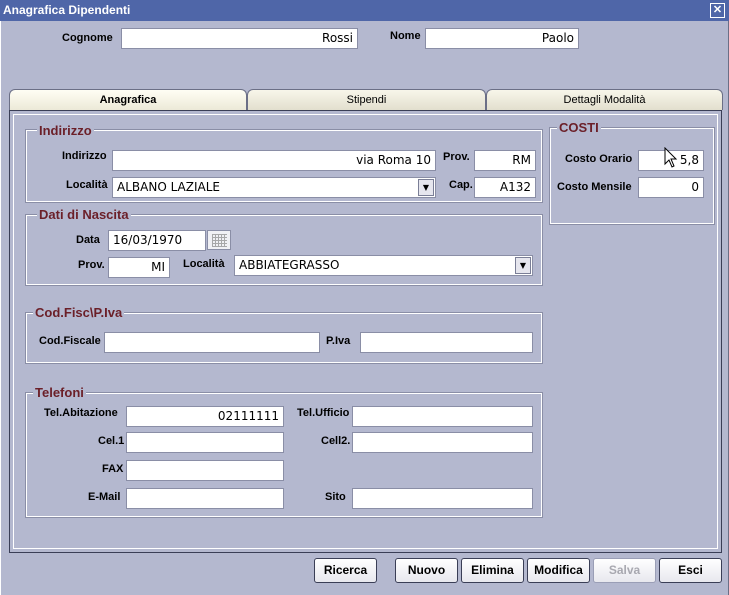  What do you see at coordinates (383, 265) in the screenshot?
I see `nascita-localita-select: ABBIATEGRASSO ▼` at bounding box center [383, 265].